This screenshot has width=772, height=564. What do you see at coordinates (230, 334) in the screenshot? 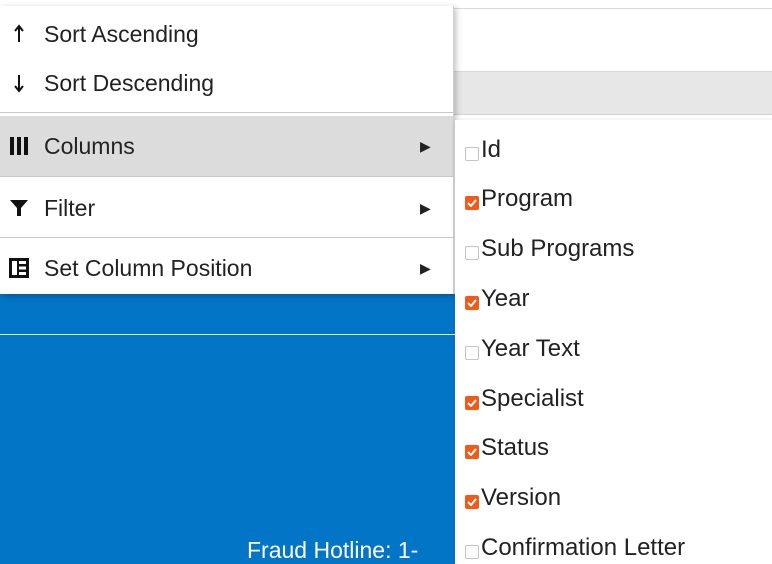
I see `footer-divider` at bounding box center [230, 334].